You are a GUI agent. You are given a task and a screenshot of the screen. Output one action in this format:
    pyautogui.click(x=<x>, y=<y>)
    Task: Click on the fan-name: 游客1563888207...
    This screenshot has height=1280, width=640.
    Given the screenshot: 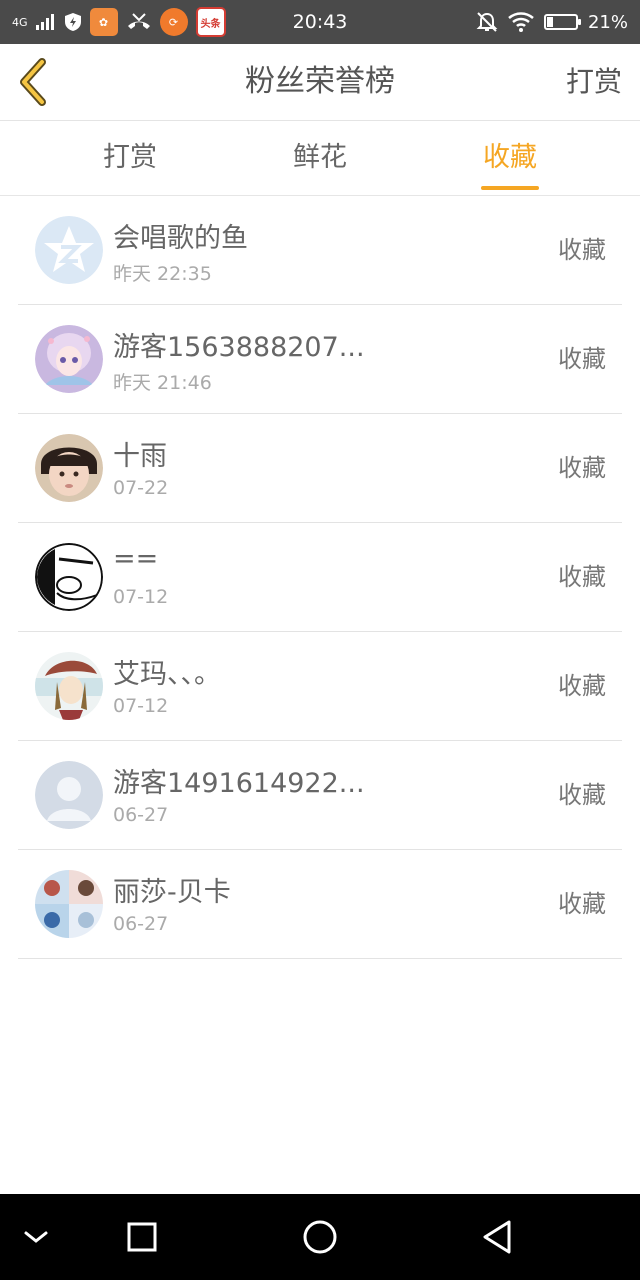 What is the action you would take?
    pyautogui.click(x=239, y=347)
    